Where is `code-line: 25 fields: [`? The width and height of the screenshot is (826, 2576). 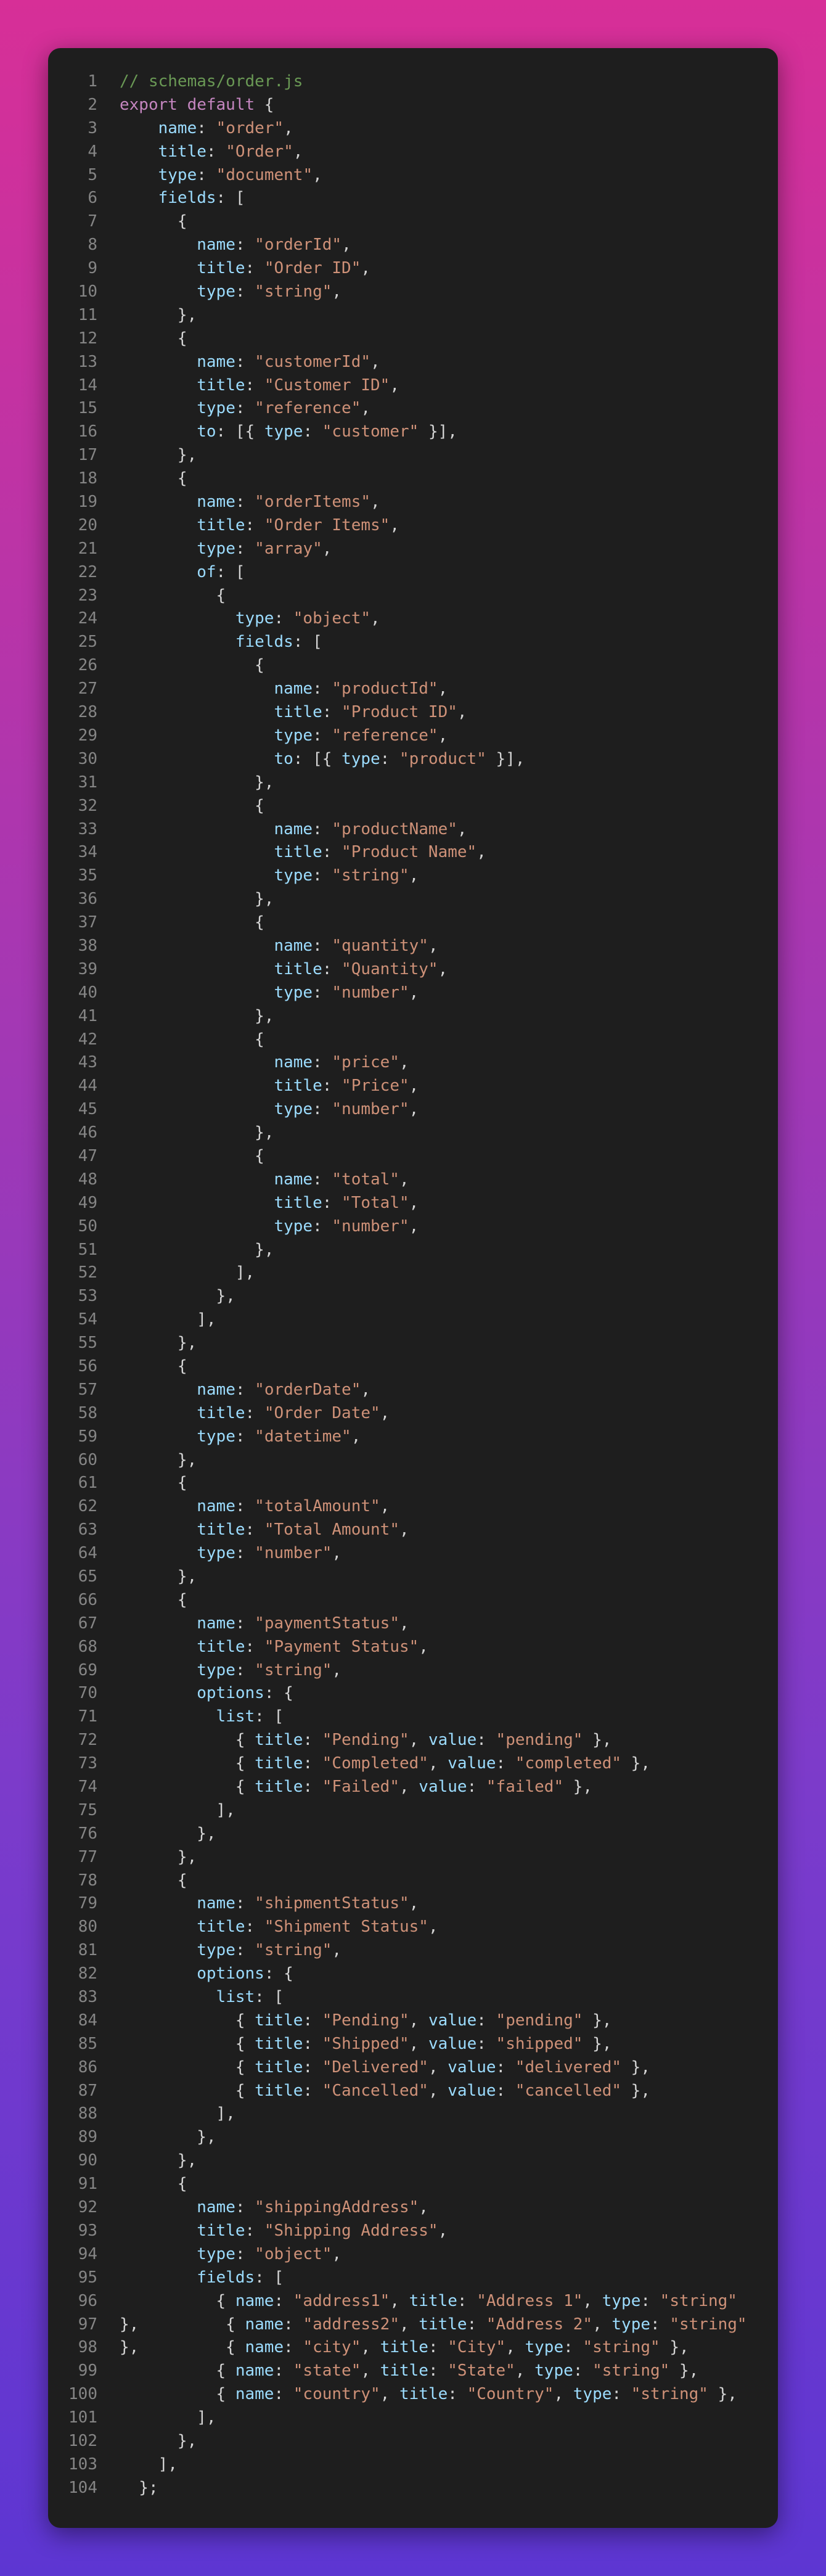 code-line: 25 fields: [ is located at coordinates (413, 643).